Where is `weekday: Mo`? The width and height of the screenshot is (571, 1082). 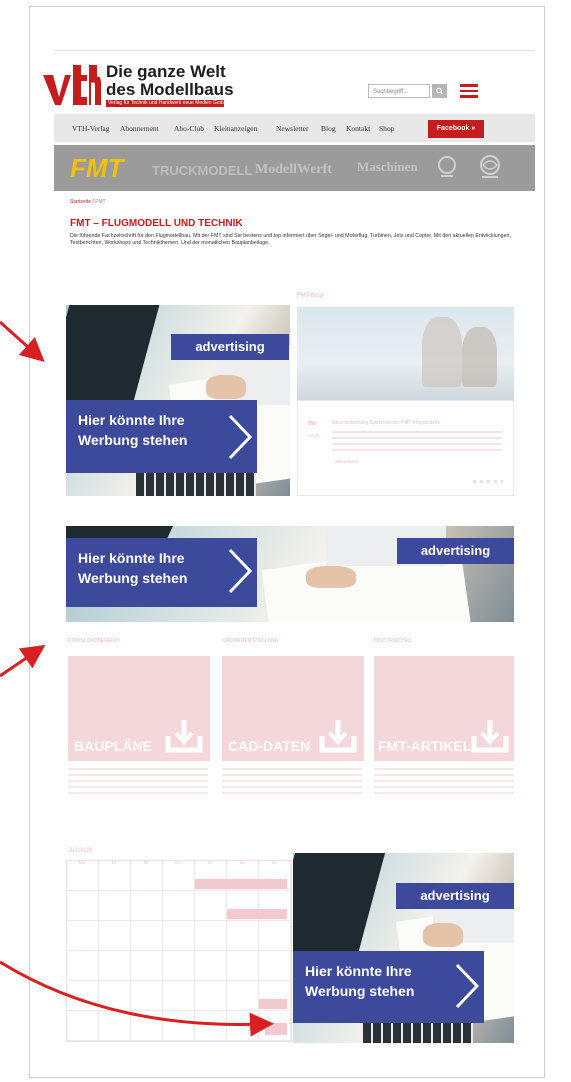
weekday: Mo is located at coordinates (82, 862).